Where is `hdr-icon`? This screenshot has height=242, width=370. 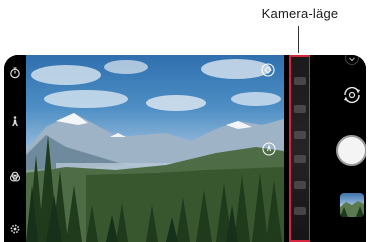 hdr-icon is located at coordinates (15, 177).